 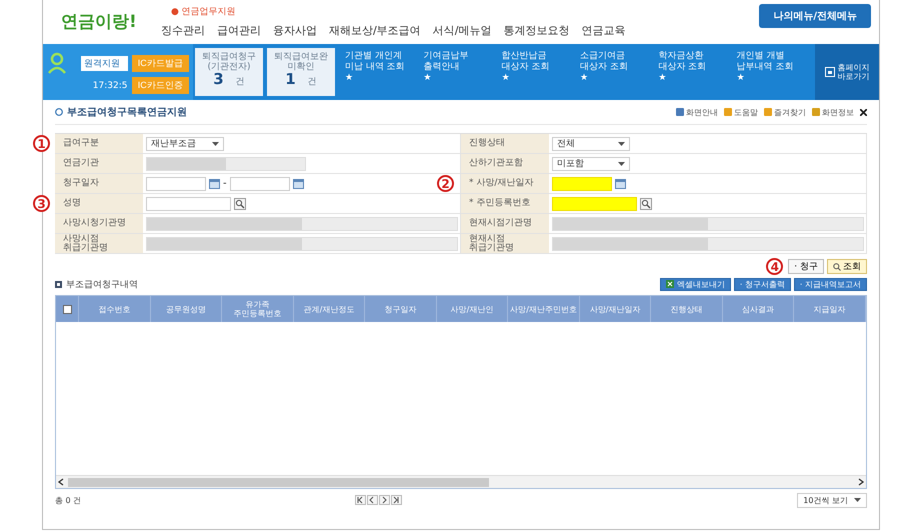 What do you see at coordinates (41, 143) in the screenshot?
I see `step-number-marker: 1` at bounding box center [41, 143].